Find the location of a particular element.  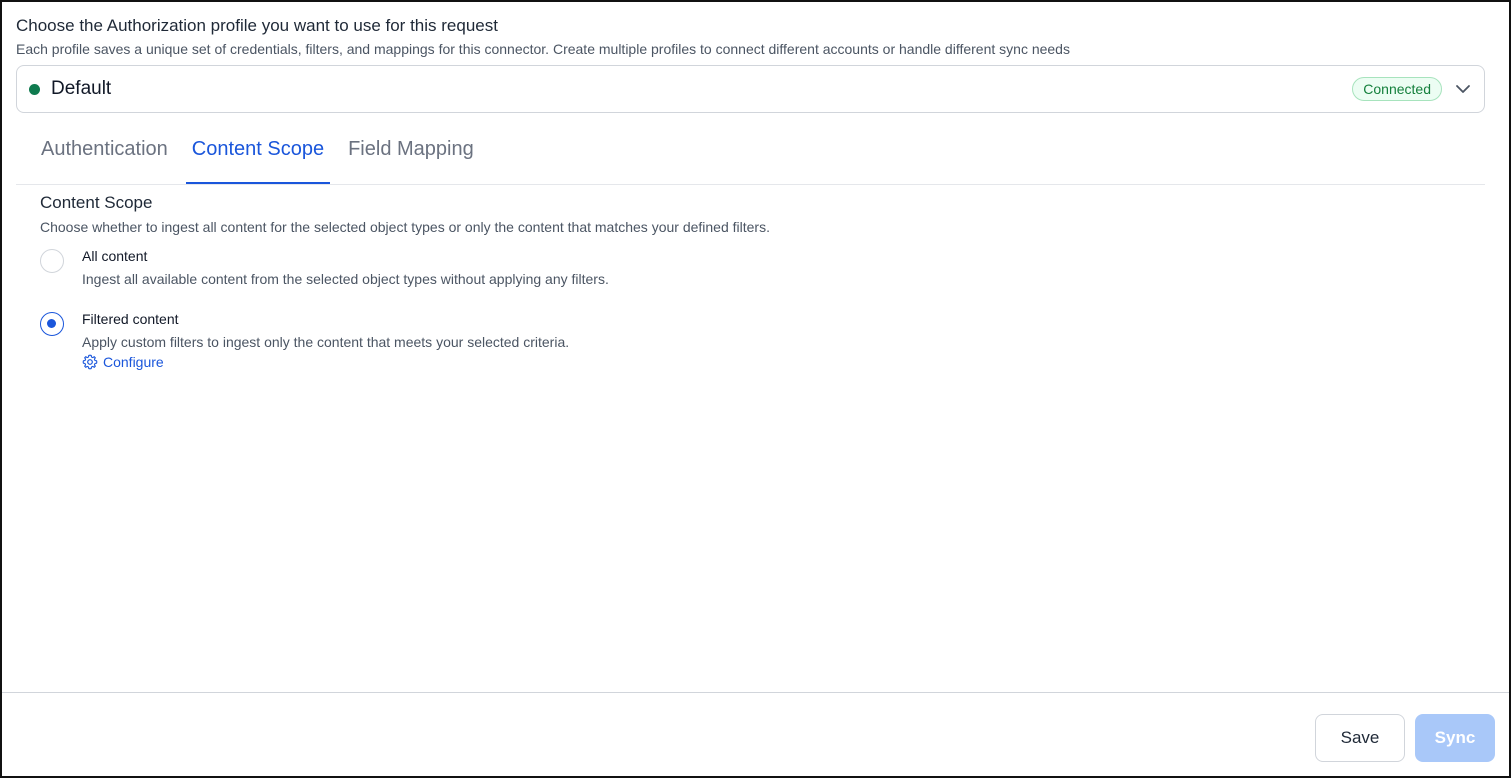

tab-field-mapping: Field Mapping is located at coordinates (411, 155).